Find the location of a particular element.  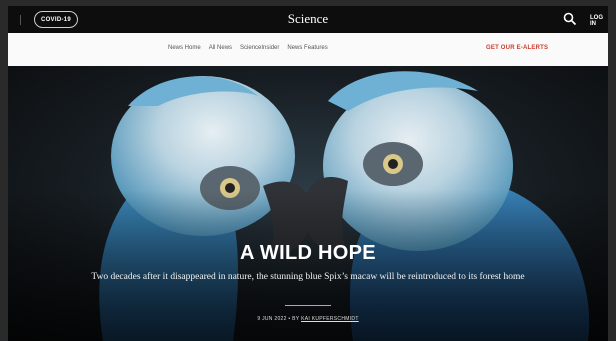

byline-divider is located at coordinates (308, 305).